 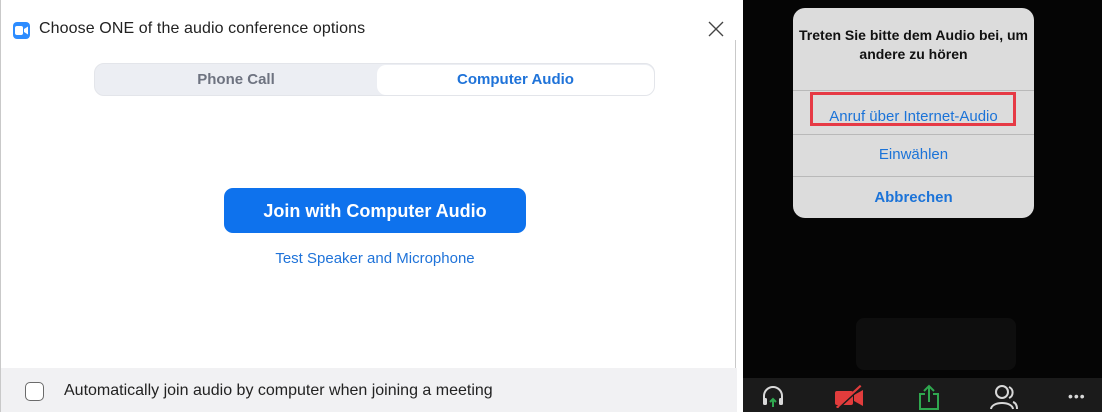 I want to click on audio-mode-tabs: Phone Call Computer Audio, so click(x=374, y=79).